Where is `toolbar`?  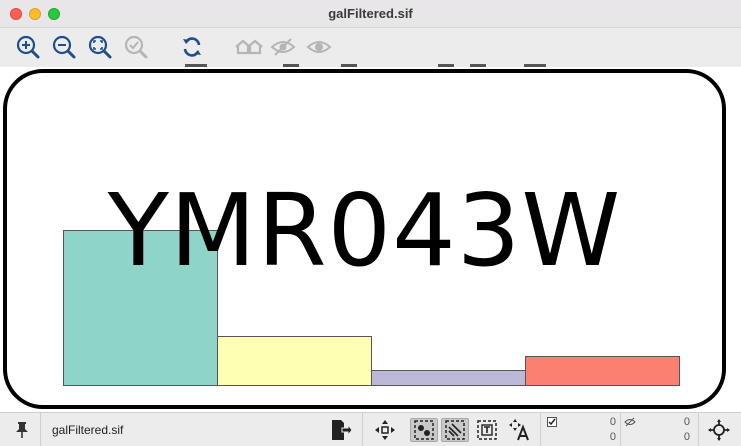
toolbar is located at coordinates (370, 47).